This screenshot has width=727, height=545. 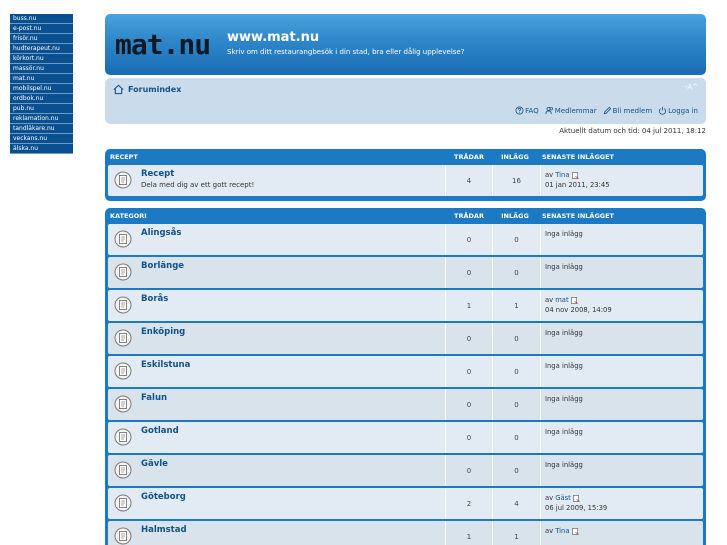 What do you see at coordinates (41, 59) in the screenshot?
I see `site-link: körkort.nu` at bounding box center [41, 59].